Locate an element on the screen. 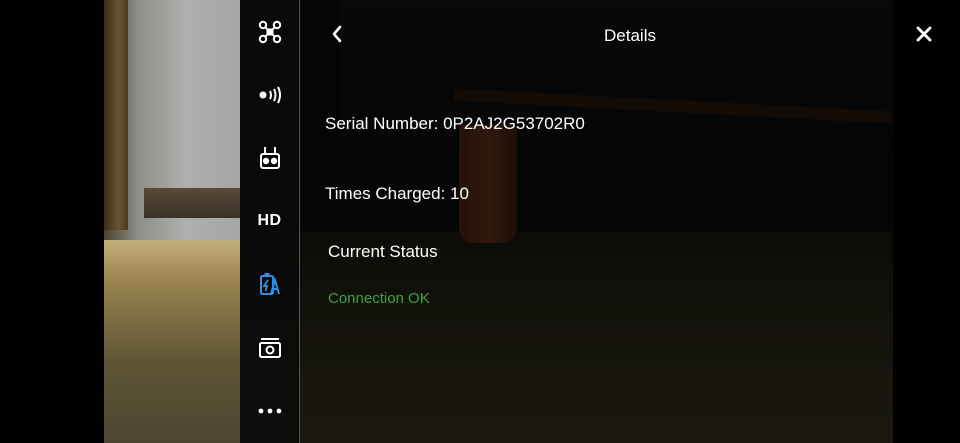  battery-lightning-icon is located at coordinates (270, 284).